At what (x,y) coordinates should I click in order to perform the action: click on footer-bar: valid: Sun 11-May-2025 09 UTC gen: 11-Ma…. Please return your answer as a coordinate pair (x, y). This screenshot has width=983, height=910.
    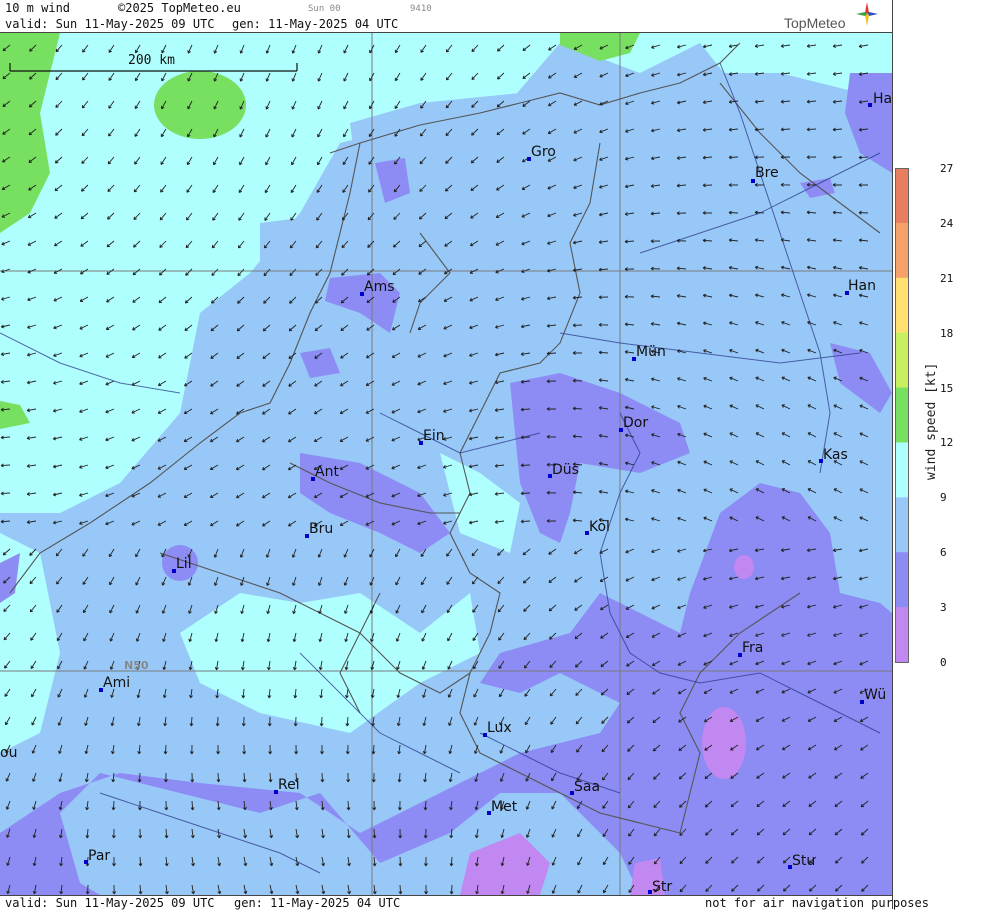
    Looking at the image, I should click on (464, 902).